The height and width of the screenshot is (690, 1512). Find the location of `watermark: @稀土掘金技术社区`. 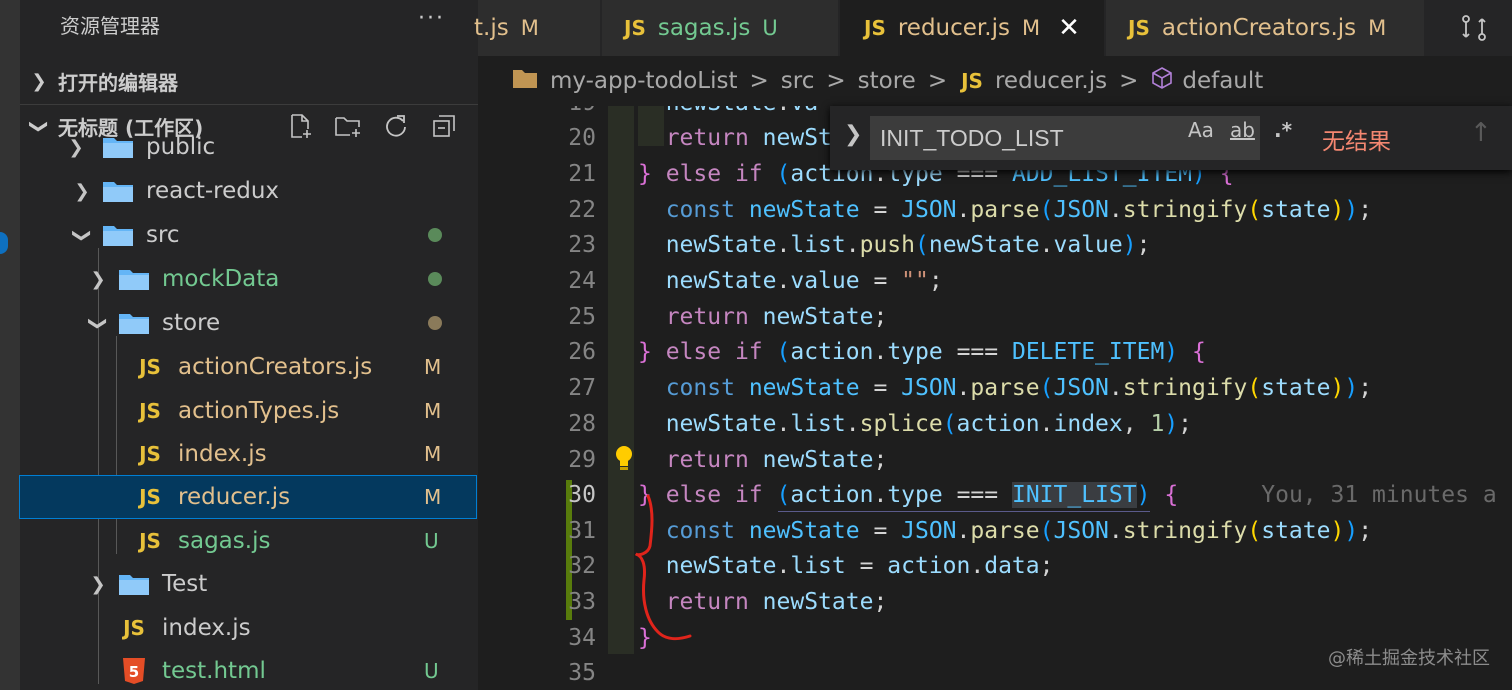

watermark: @稀土掘金技术社区 is located at coordinates (1409, 658).